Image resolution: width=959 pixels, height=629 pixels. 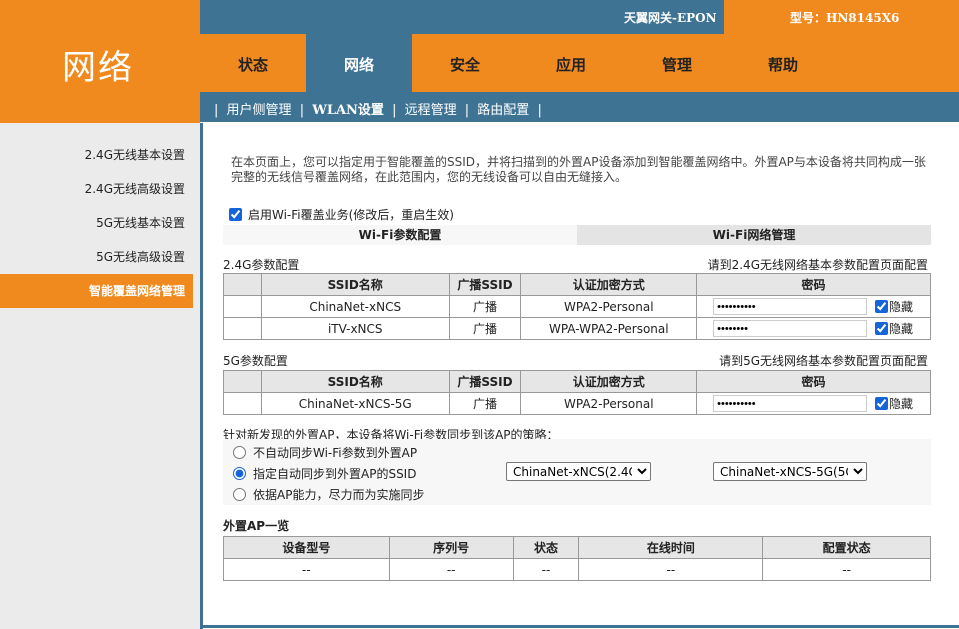 What do you see at coordinates (306, 547) in the screenshot?
I see `table-header: 设备型号` at bounding box center [306, 547].